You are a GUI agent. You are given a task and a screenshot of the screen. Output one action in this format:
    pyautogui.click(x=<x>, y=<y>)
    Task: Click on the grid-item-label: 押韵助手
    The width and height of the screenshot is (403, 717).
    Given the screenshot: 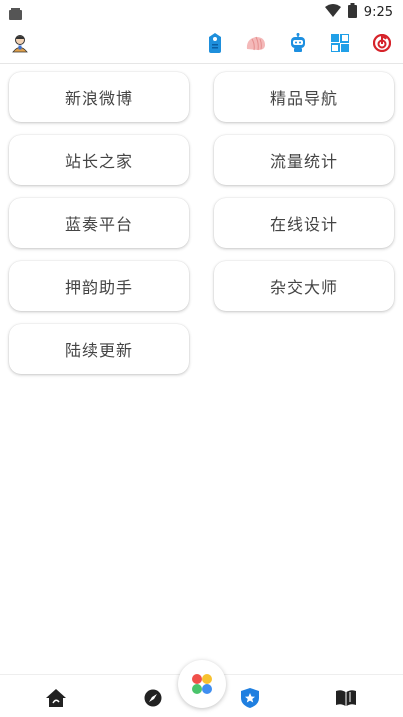 What is the action you would take?
    pyautogui.click(x=98, y=287)
    